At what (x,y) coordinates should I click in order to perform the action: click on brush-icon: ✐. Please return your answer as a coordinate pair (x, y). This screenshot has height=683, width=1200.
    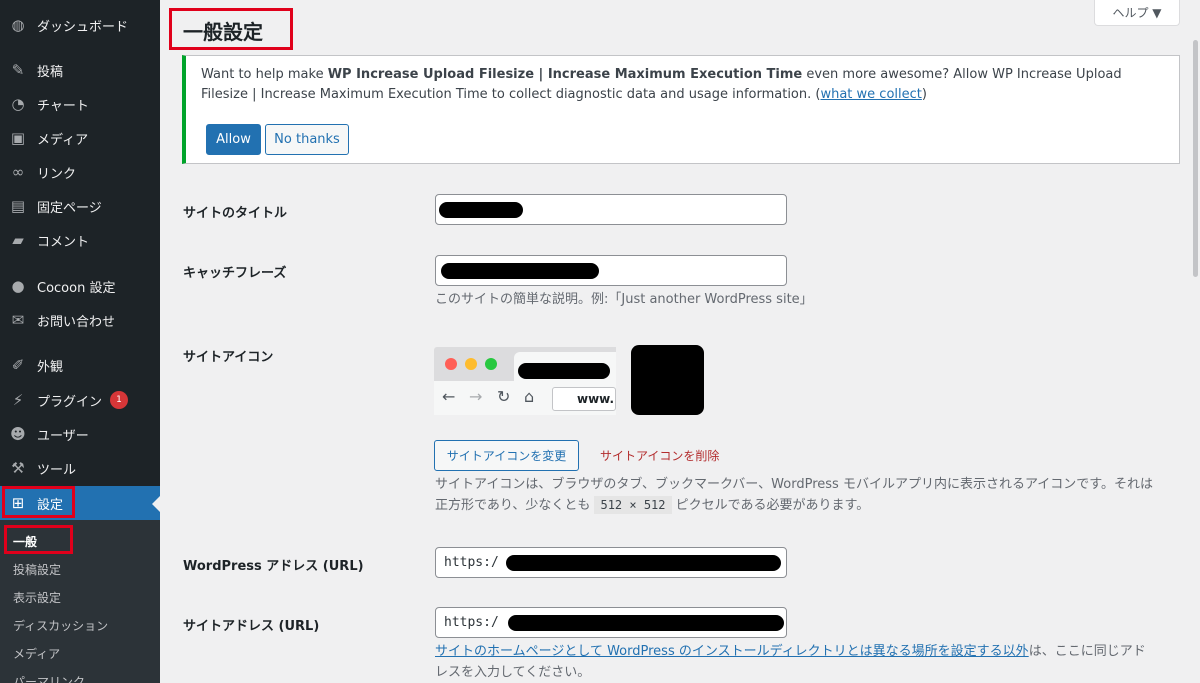
    Looking at the image, I should click on (18, 365).